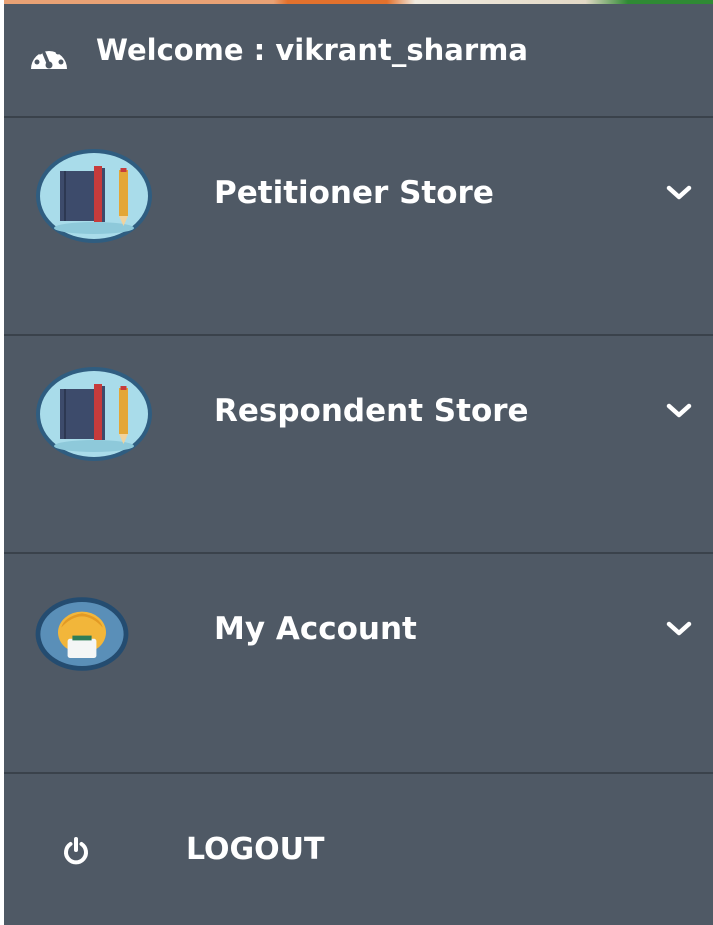  Describe the element at coordinates (315, 629) in the screenshot. I see `menu-item-label: My Account` at that location.